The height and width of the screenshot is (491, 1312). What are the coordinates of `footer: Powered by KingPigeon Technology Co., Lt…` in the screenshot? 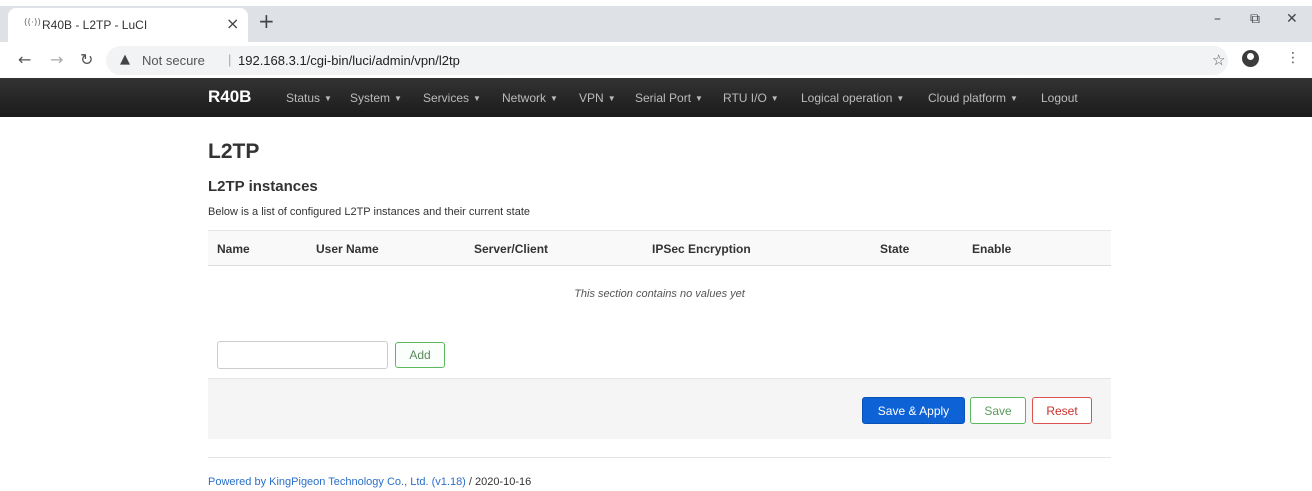 It's located at (369, 482).